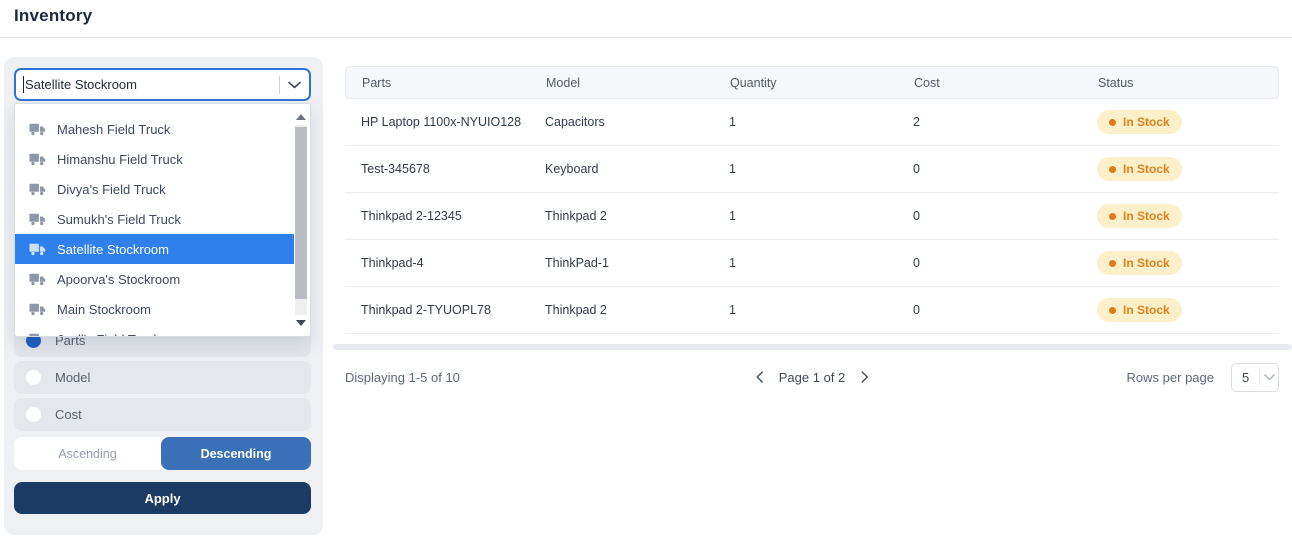  I want to click on stockroom-combobox: Satellite Stockroom, so click(162, 84).